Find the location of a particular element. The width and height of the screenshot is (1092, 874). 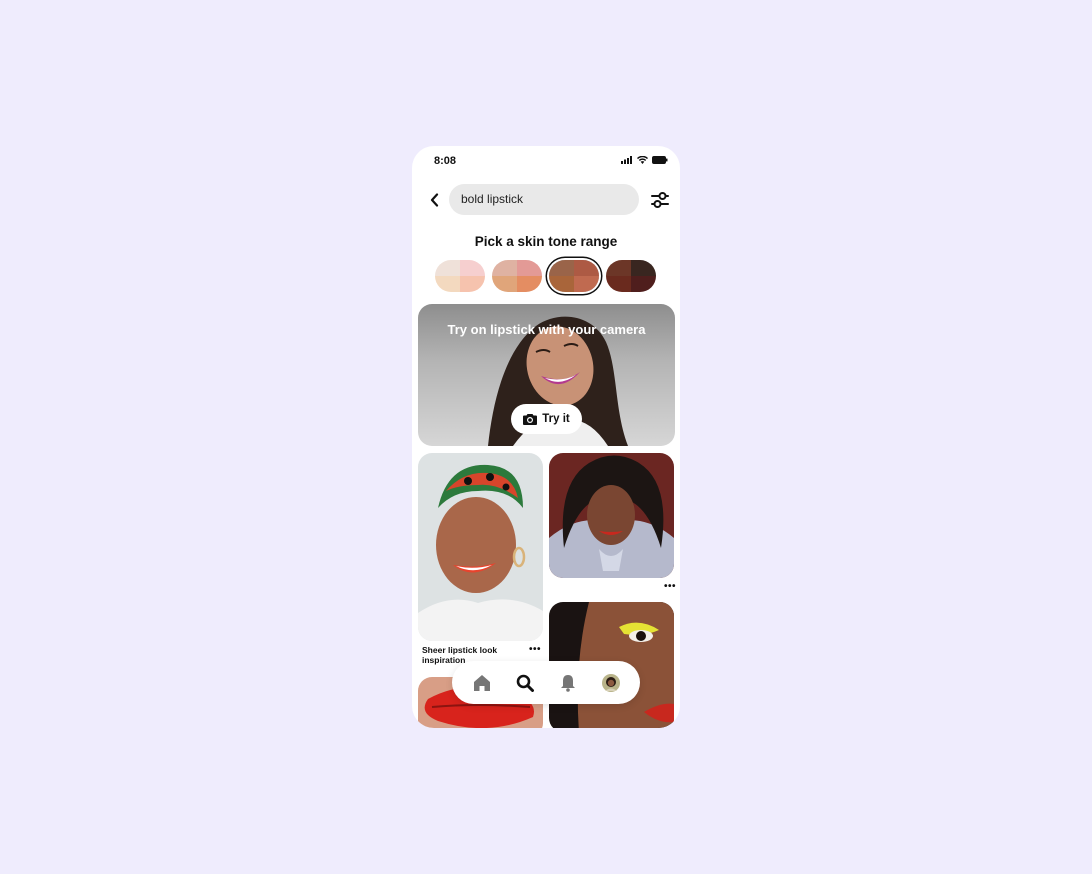

nav-home is located at coordinates (482, 683).